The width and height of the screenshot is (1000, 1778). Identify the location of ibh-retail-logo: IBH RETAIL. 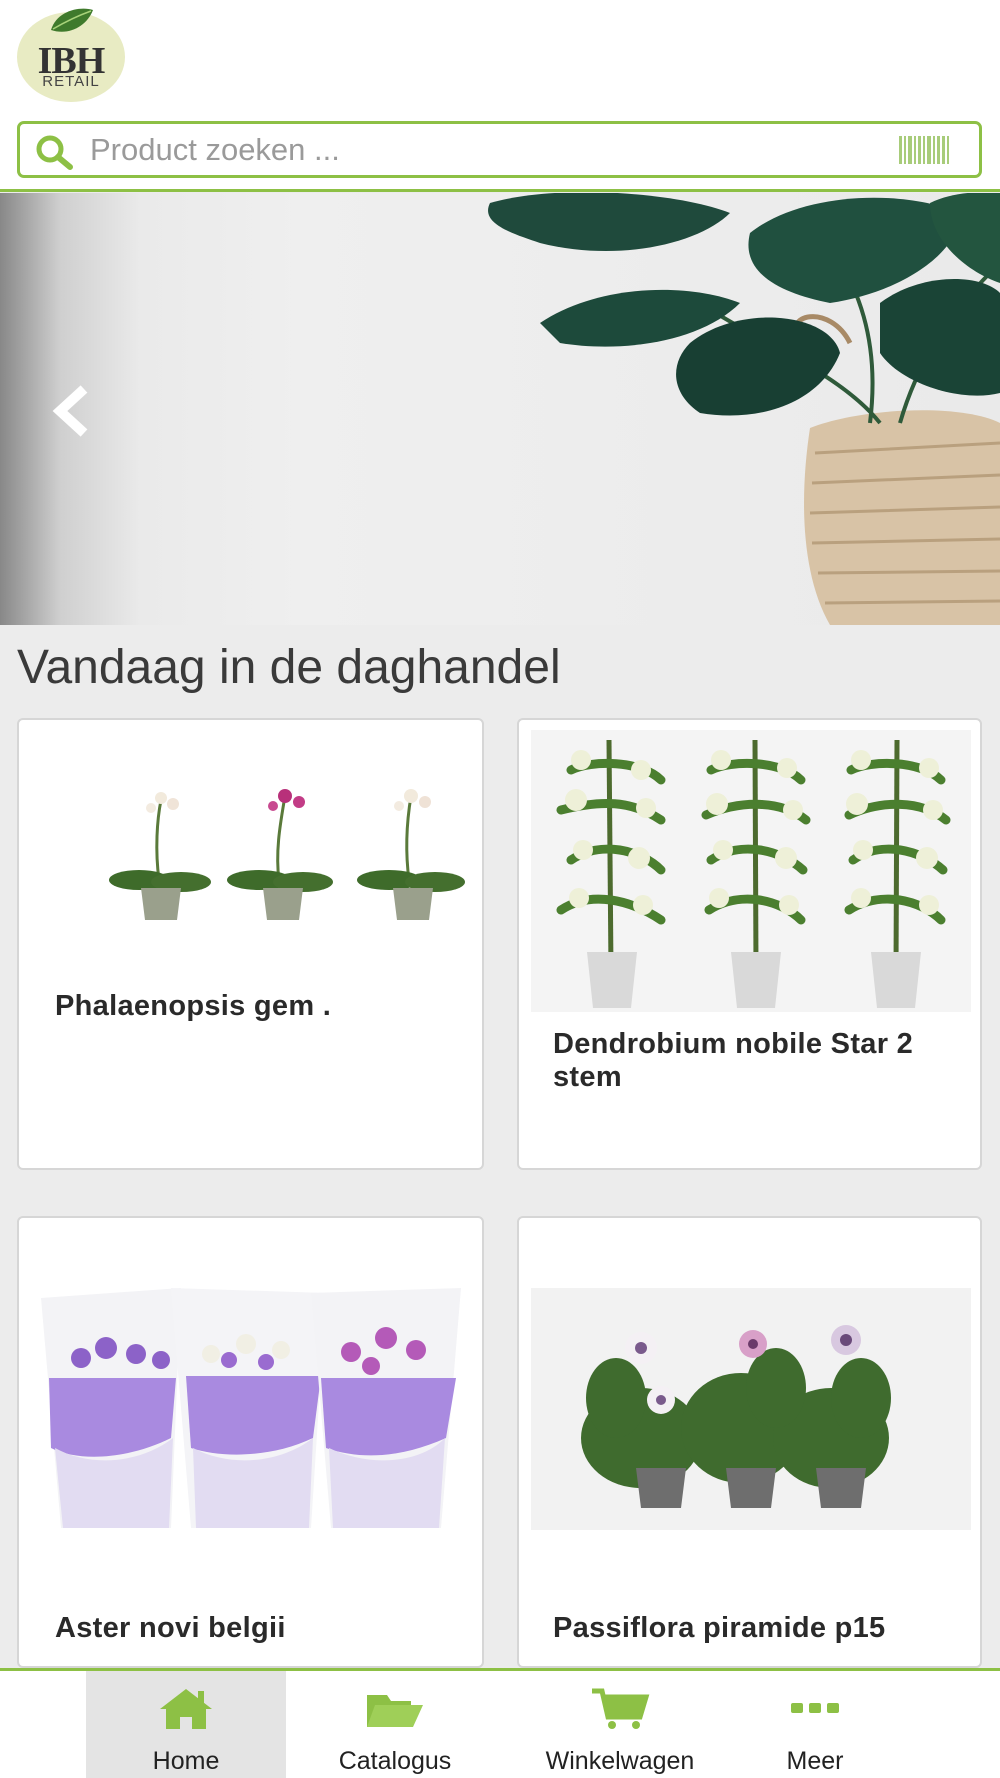
(72, 54).